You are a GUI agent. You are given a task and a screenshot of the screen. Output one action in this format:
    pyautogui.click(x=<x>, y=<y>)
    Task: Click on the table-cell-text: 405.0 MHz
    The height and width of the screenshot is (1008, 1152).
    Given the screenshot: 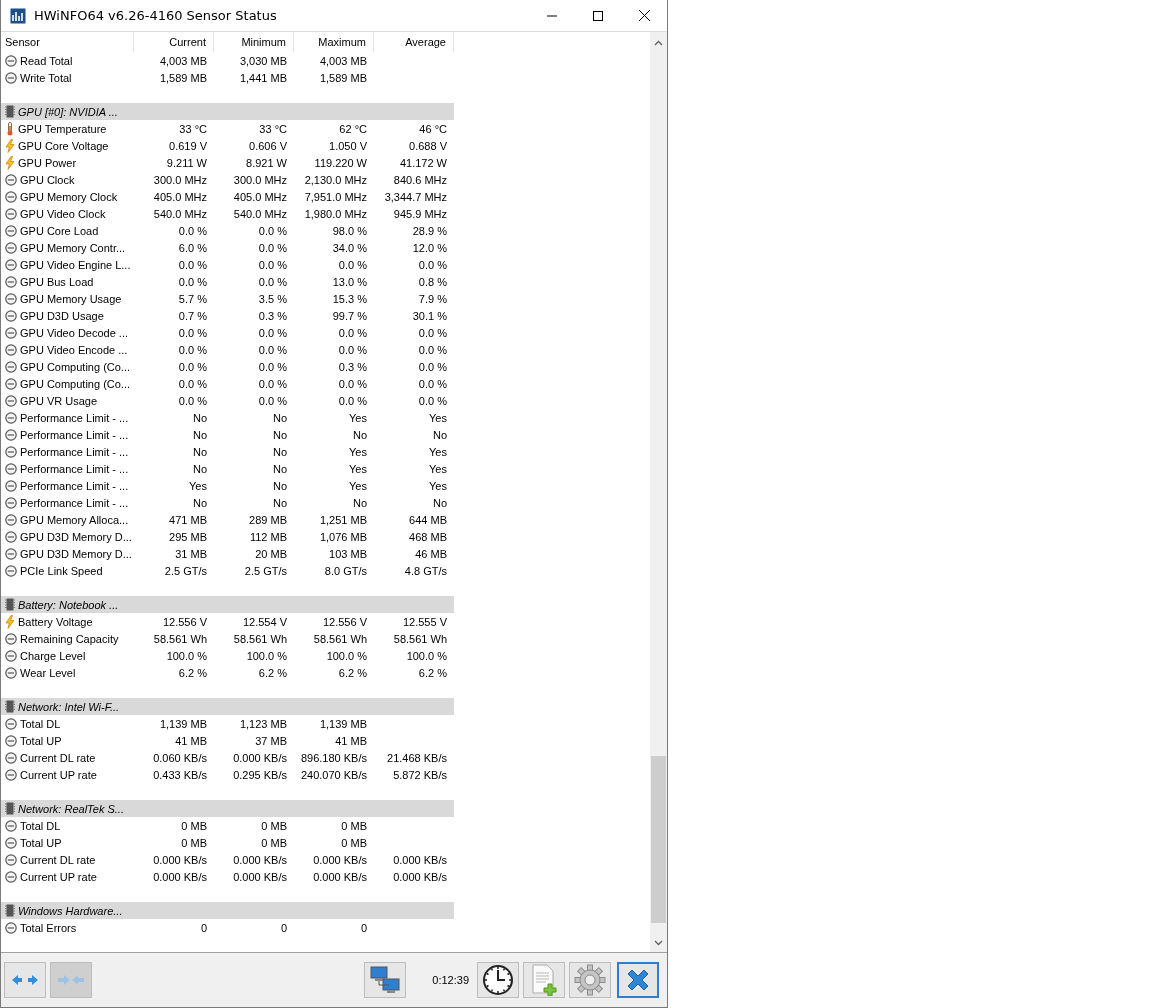 What is the action you would take?
    pyautogui.click(x=180, y=197)
    